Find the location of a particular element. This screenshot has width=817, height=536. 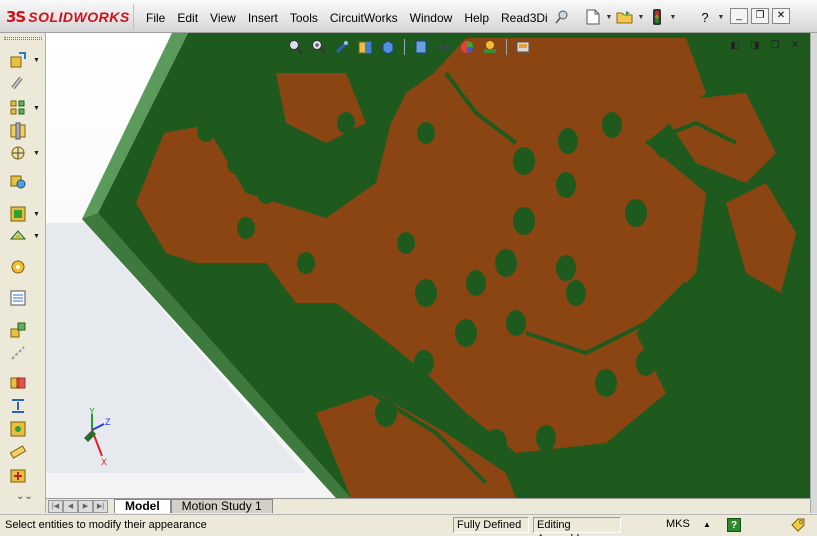

interference-detection-icon is located at coordinates (18, 383).